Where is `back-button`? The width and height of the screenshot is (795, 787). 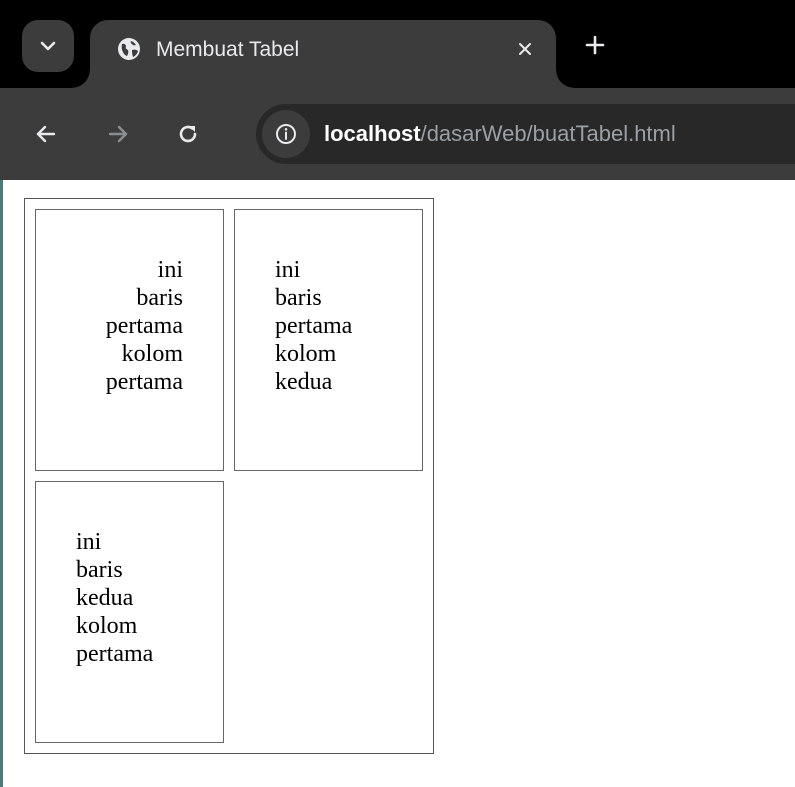 back-button is located at coordinates (46, 134).